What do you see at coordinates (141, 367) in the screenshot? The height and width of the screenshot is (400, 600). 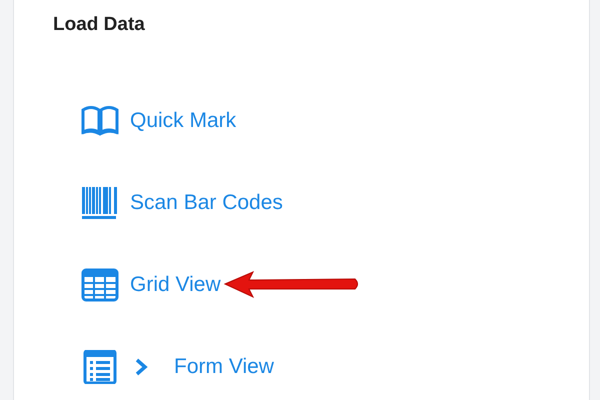 I see `chevron-icon` at bounding box center [141, 367].